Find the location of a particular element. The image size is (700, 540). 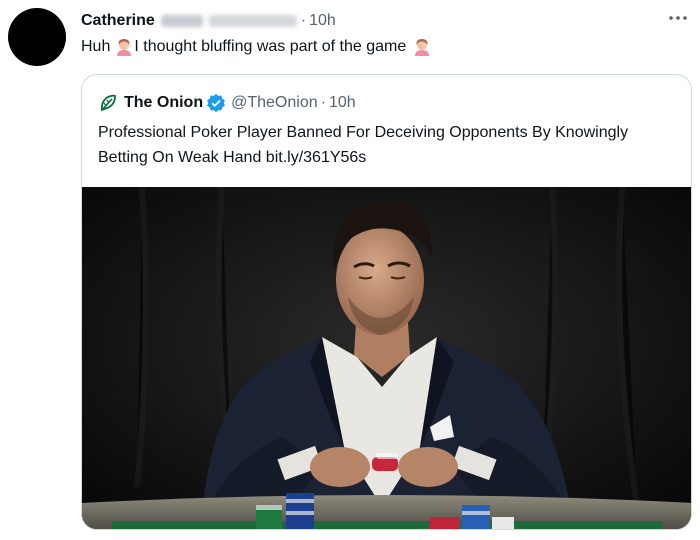

quoted-display-name: The Onion is located at coordinates (163, 103).